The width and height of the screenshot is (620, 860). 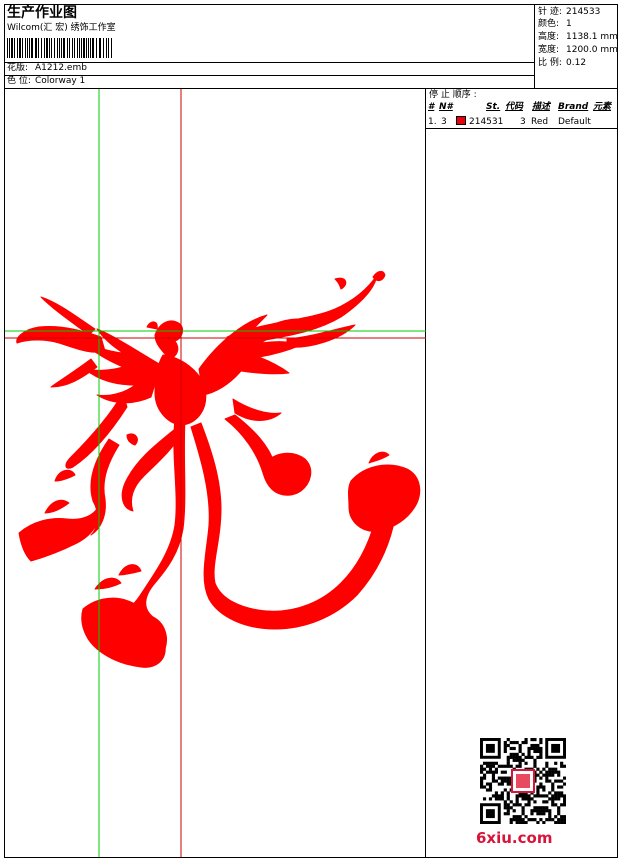 What do you see at coordinates (549, 37) in the screenshot?
I see `height-label: 高度:` at bounding box center [549, 37].